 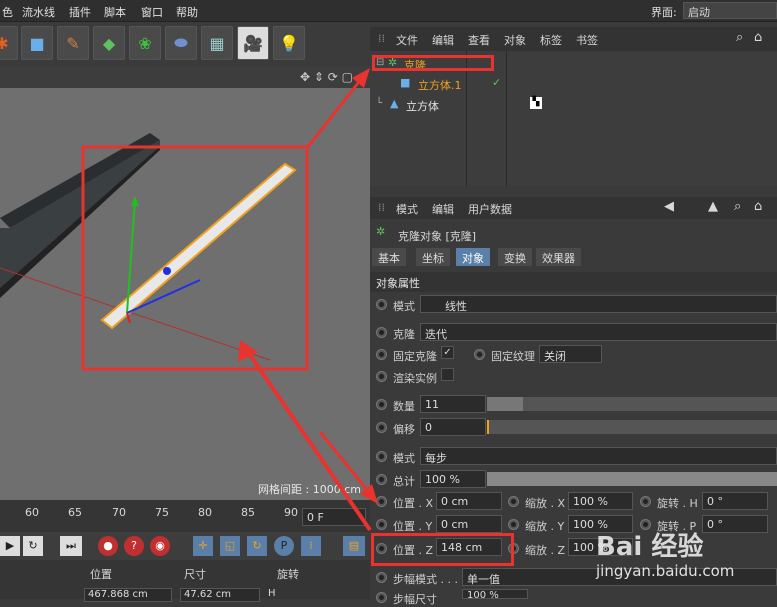 What do you see at coordinates (665, 571) in the screenshot?
I see `watermark-url: jingyan.baidu.com` at bounding box center [665, 571].